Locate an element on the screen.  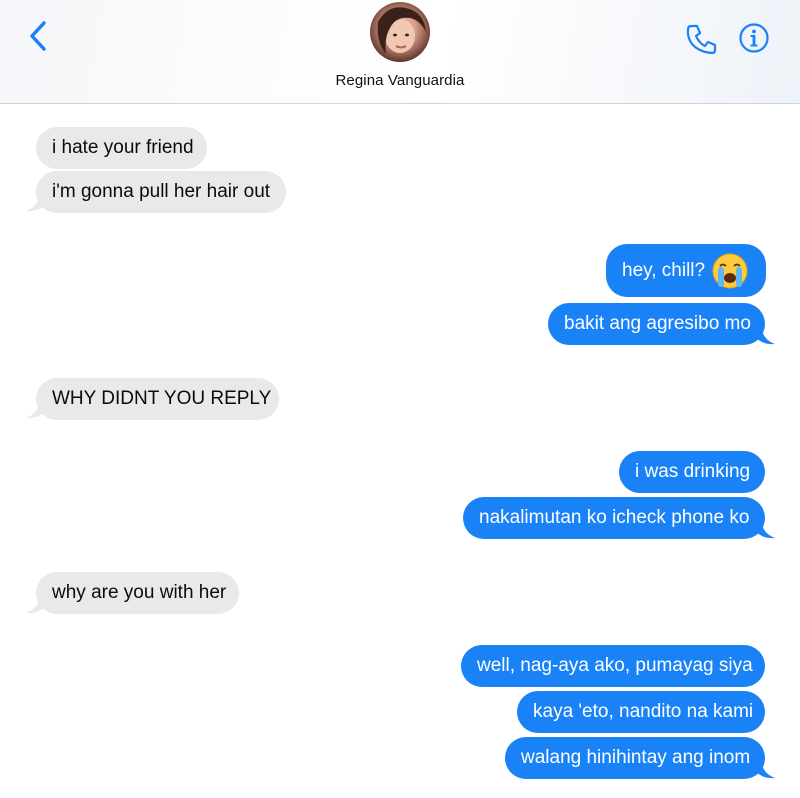
message-bubble: hey, chill? is located at coordinates (686, 270).